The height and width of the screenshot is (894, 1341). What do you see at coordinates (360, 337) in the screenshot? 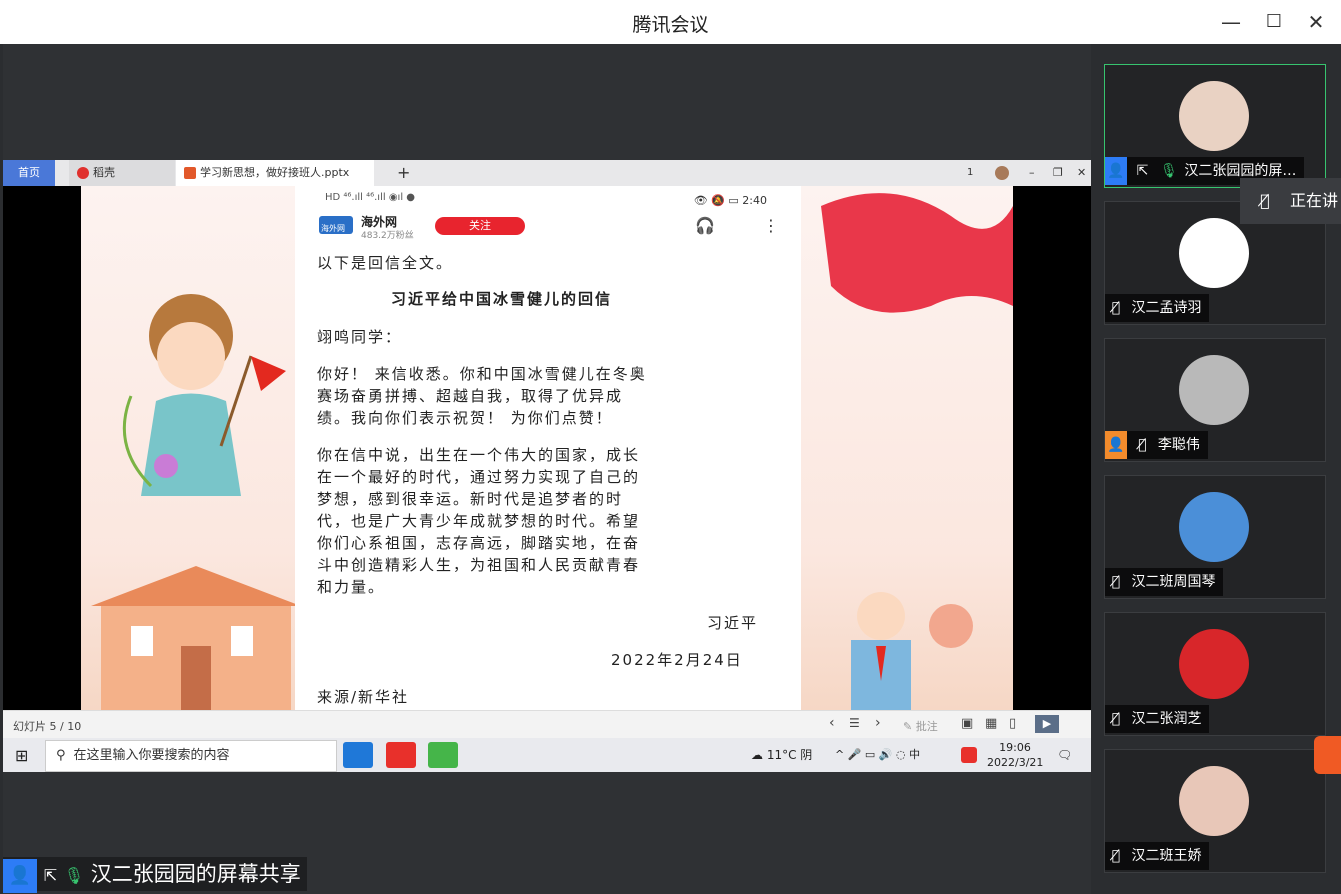
I see `letter-salutation: 翊鸣同学：` at bounding box center [360, 337].